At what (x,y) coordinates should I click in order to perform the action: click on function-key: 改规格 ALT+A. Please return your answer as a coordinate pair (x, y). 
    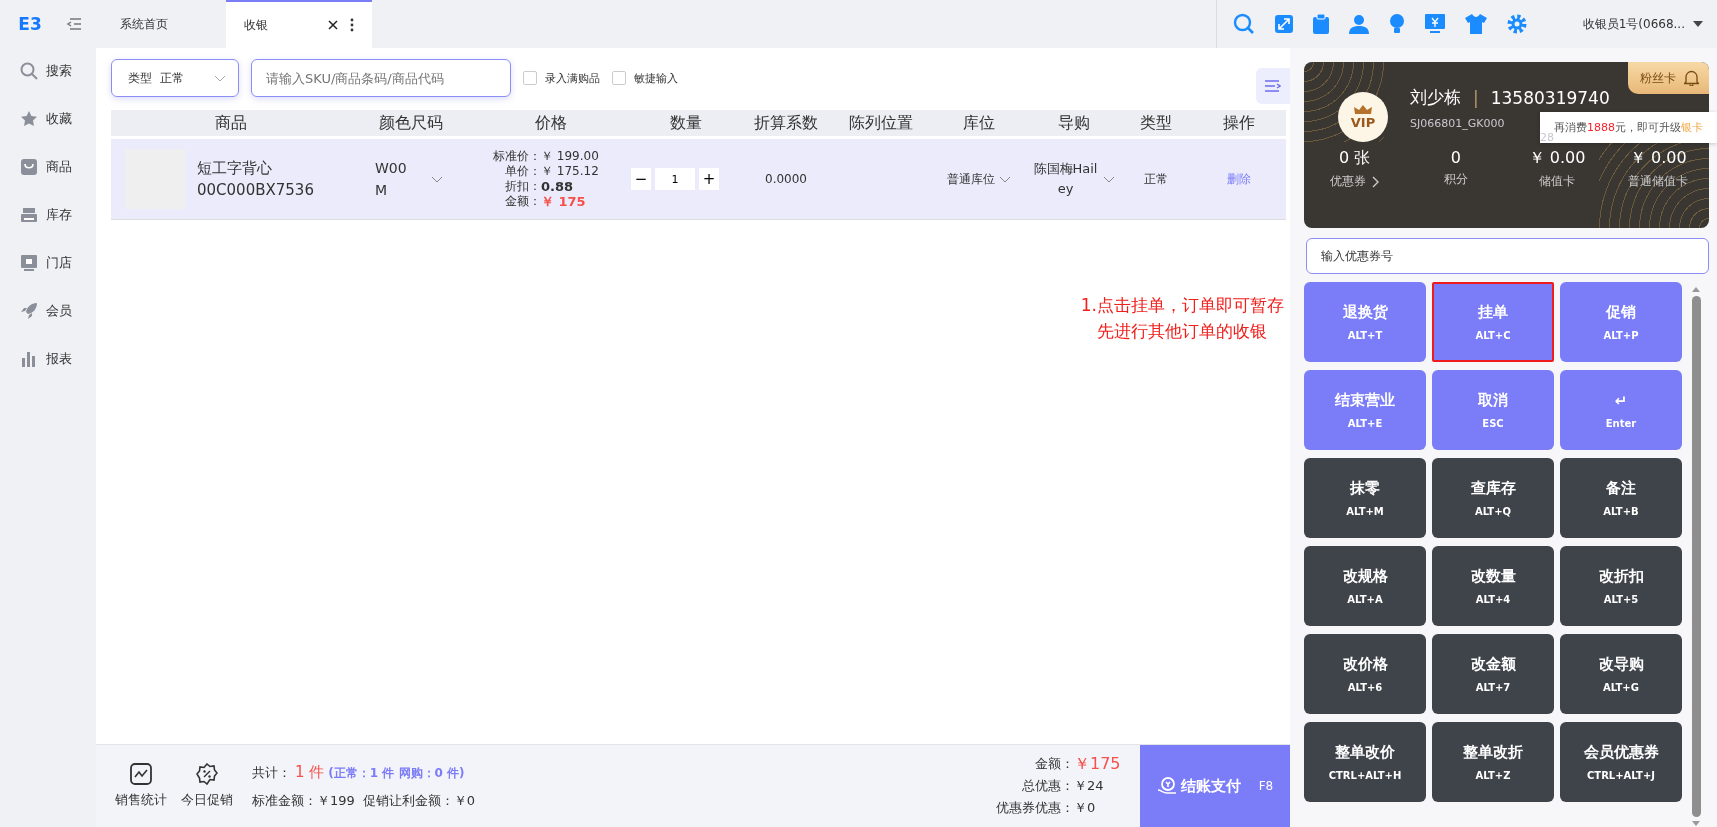
    Looking at the image, I should click on (1365, 586).